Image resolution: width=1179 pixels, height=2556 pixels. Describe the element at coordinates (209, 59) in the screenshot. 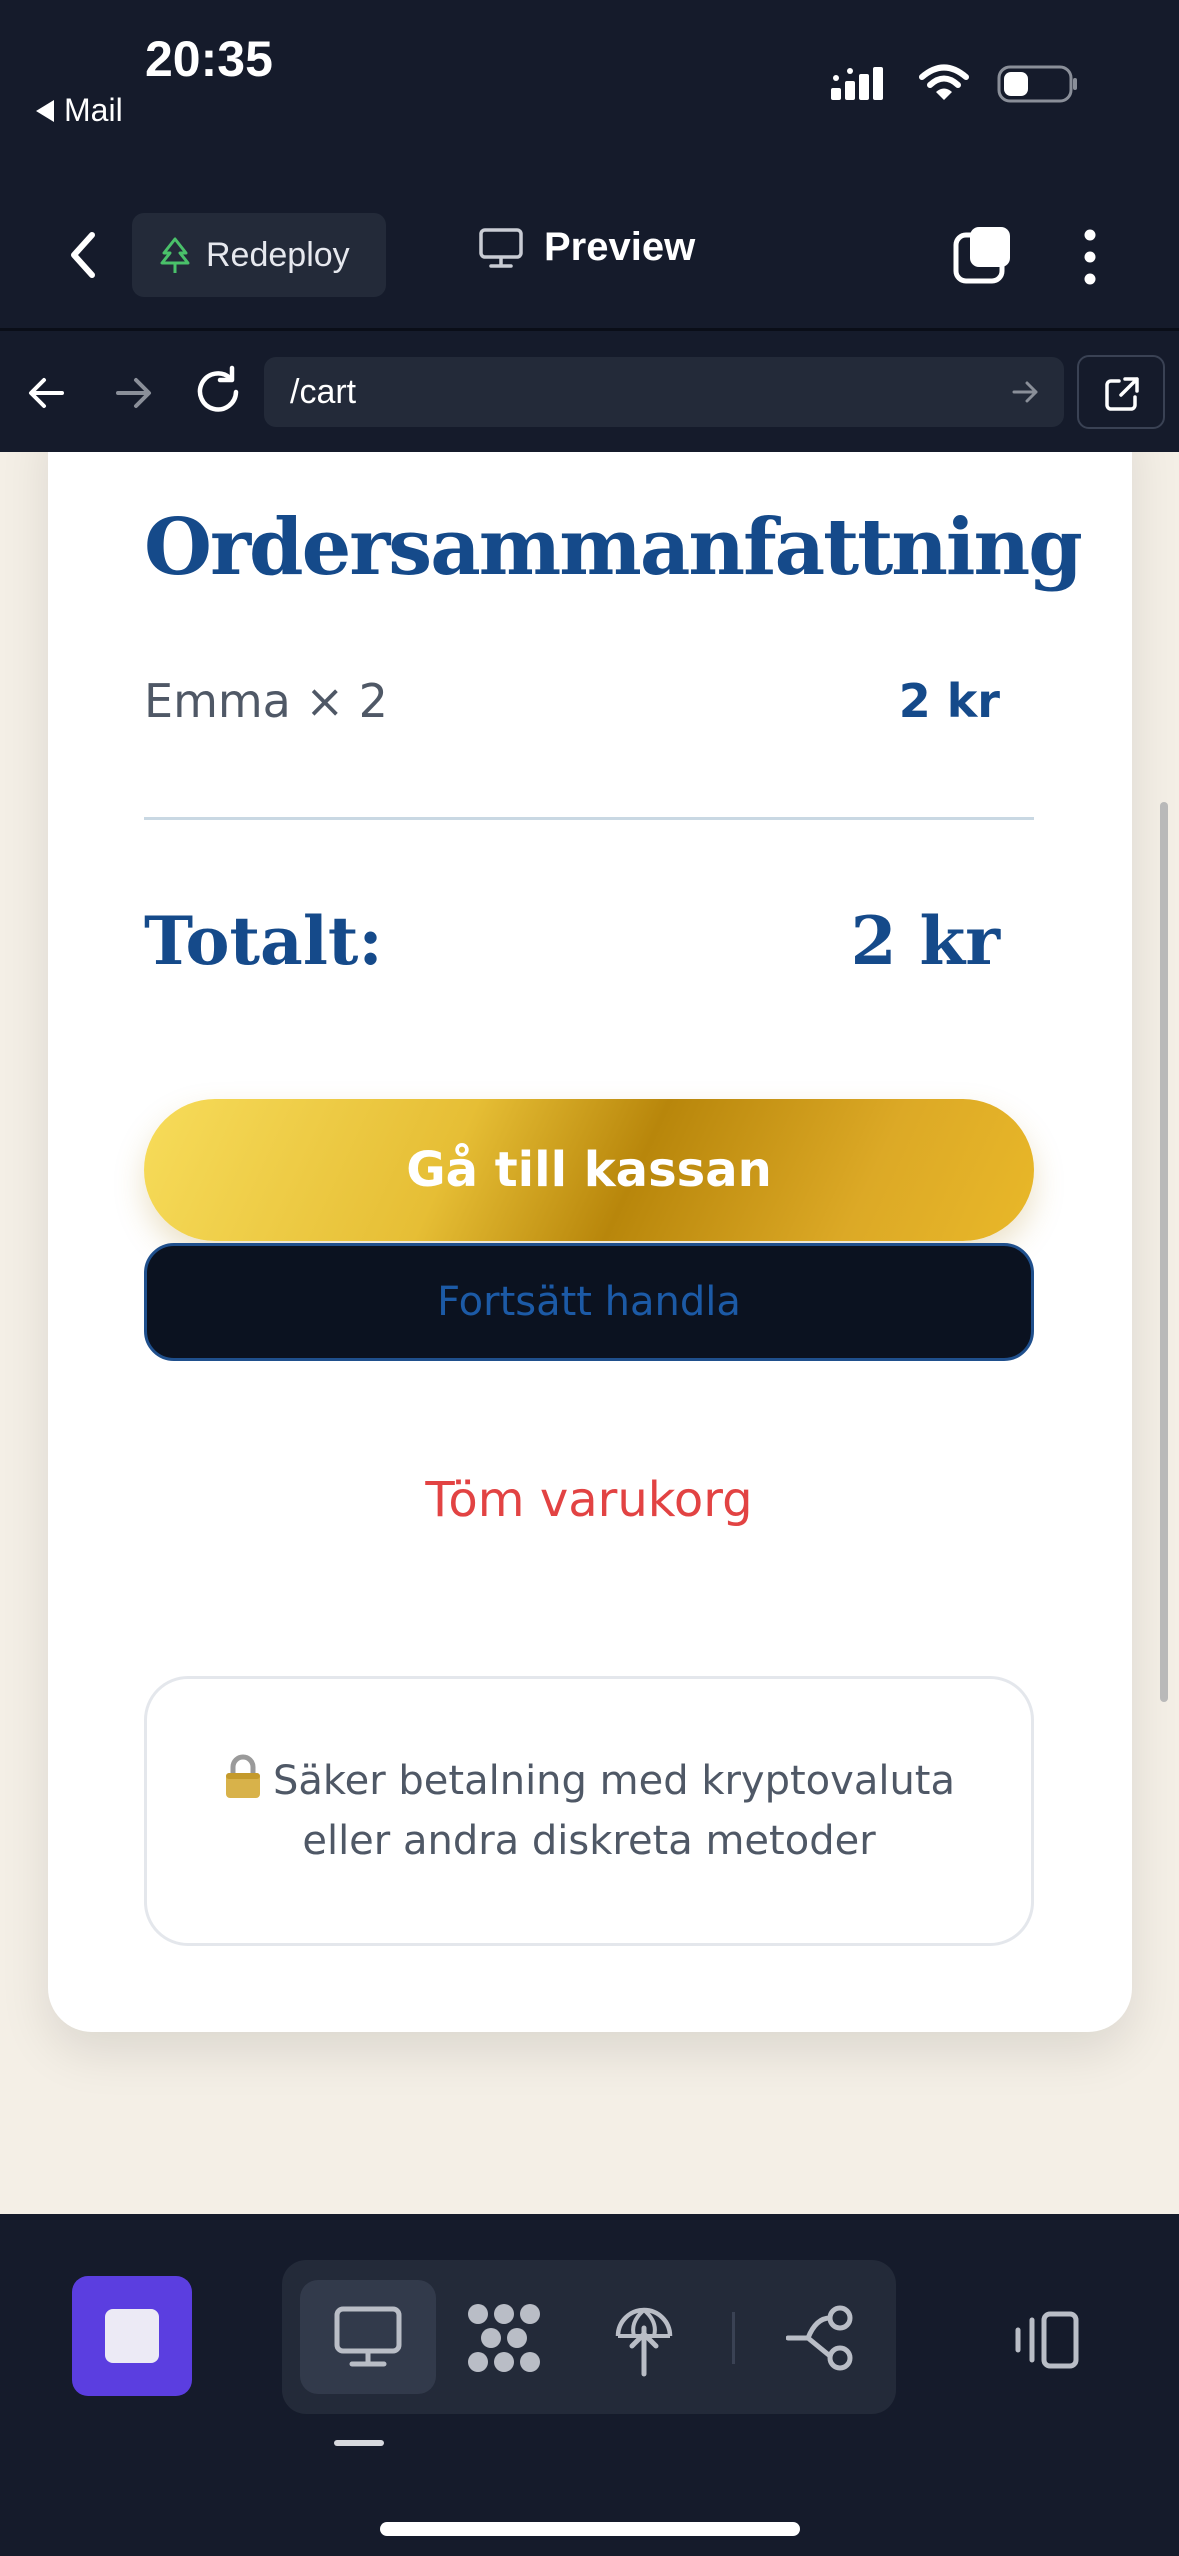

I see `status-time: 20:35` at that location.